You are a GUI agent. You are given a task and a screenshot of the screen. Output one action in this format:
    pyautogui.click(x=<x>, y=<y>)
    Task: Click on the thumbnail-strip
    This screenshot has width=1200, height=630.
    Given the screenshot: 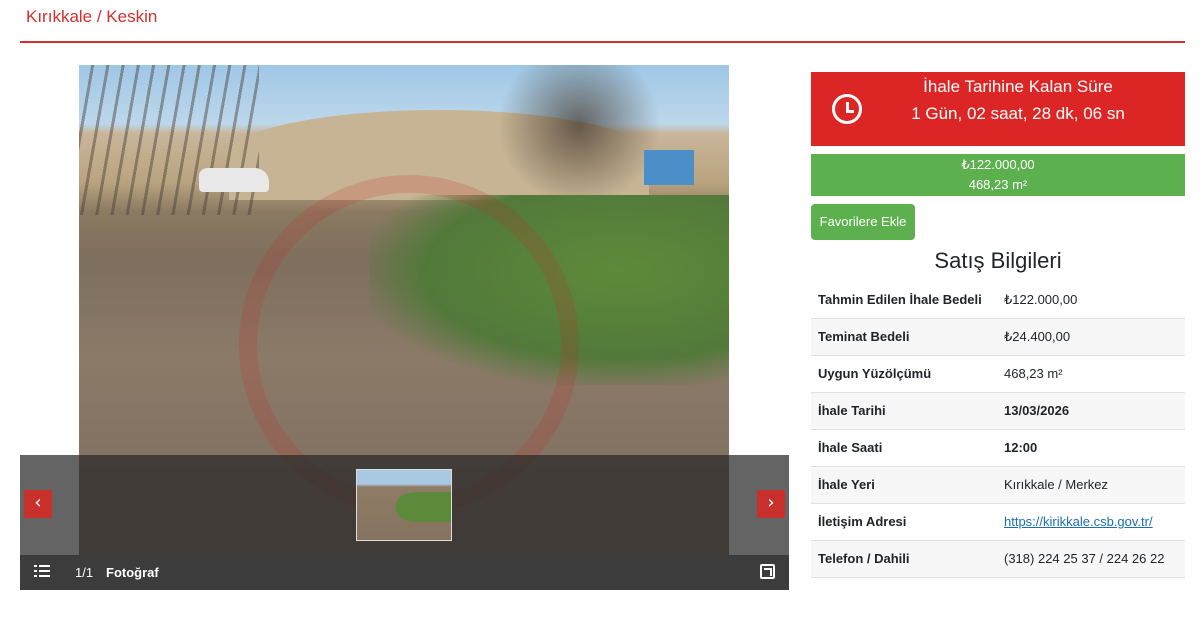 What is the action you would take?
    pyautogui.click(x=404, y=505)
    